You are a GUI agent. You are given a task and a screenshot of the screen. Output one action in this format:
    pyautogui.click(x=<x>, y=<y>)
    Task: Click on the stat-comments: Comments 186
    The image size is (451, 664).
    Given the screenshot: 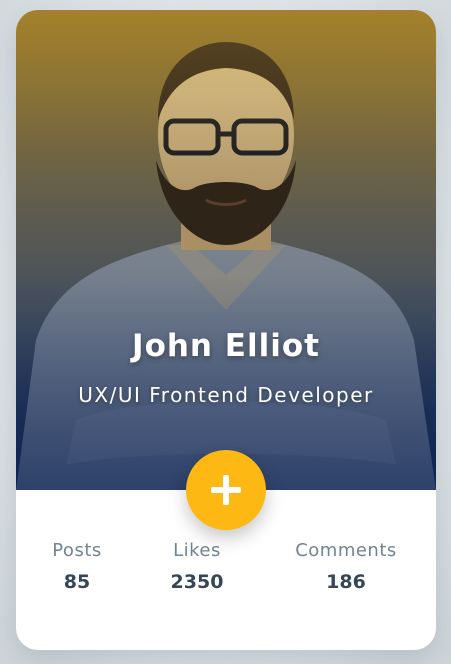 What is the action you would take?
    pyautogui.click(x=346, y=566)
    